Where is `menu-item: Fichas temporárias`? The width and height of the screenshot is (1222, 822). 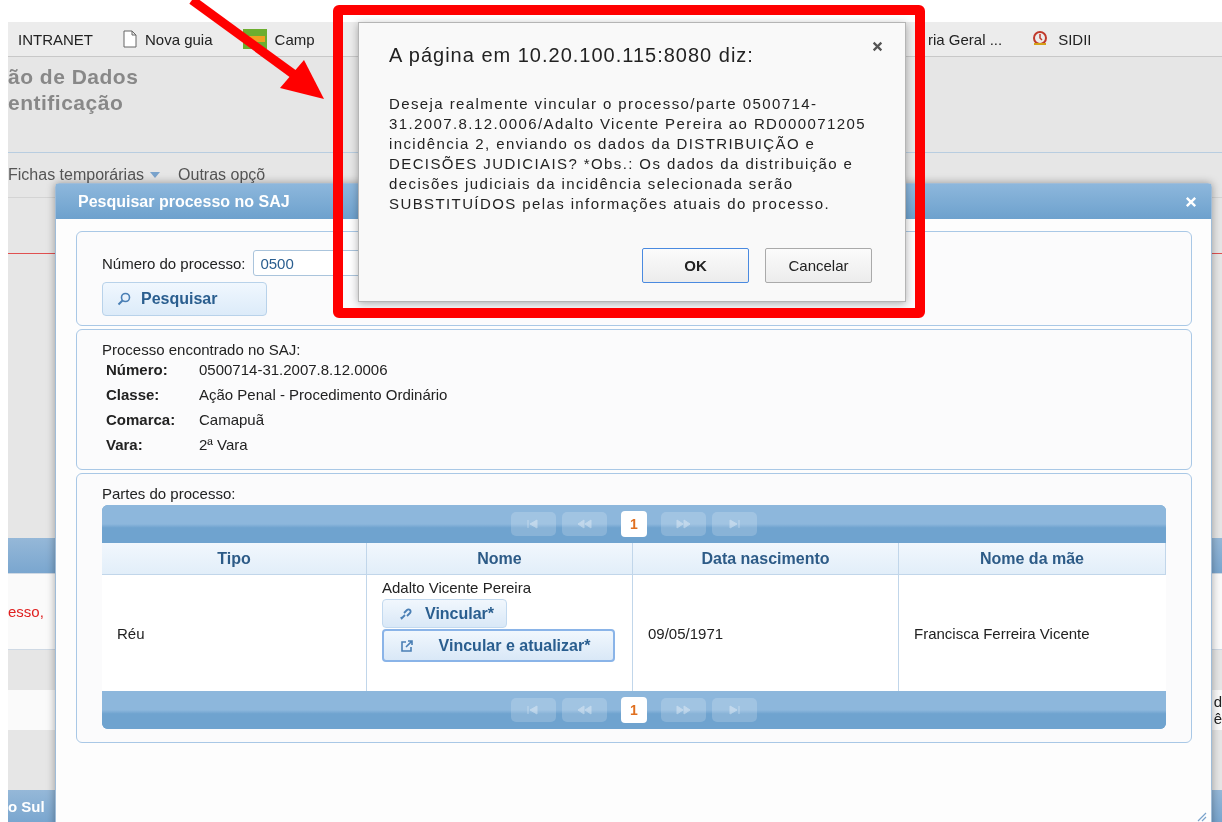 menu-item: Fichas temporárias is located at coordinates (84, 175).